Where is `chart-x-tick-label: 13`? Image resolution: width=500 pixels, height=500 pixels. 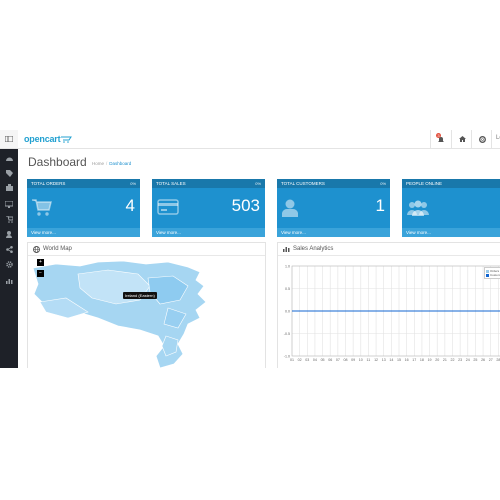
chart-x-tick-label: 13 is located at coordinates (384, 360).